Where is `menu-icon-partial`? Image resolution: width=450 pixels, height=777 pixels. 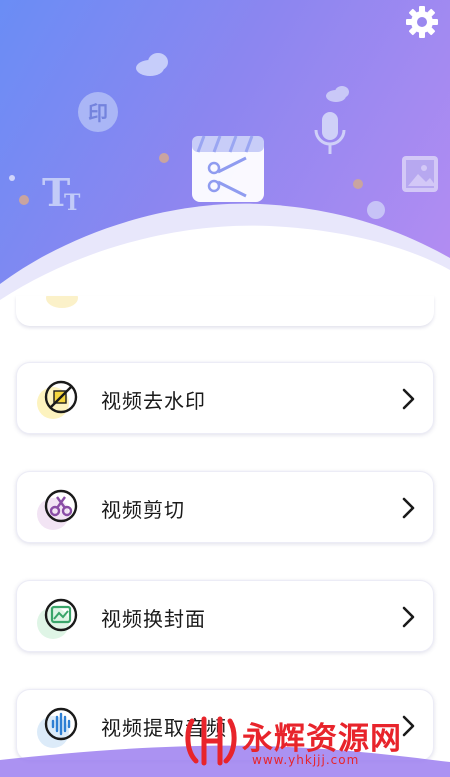 menu-icon-partial is located at coordinates (62, 302).